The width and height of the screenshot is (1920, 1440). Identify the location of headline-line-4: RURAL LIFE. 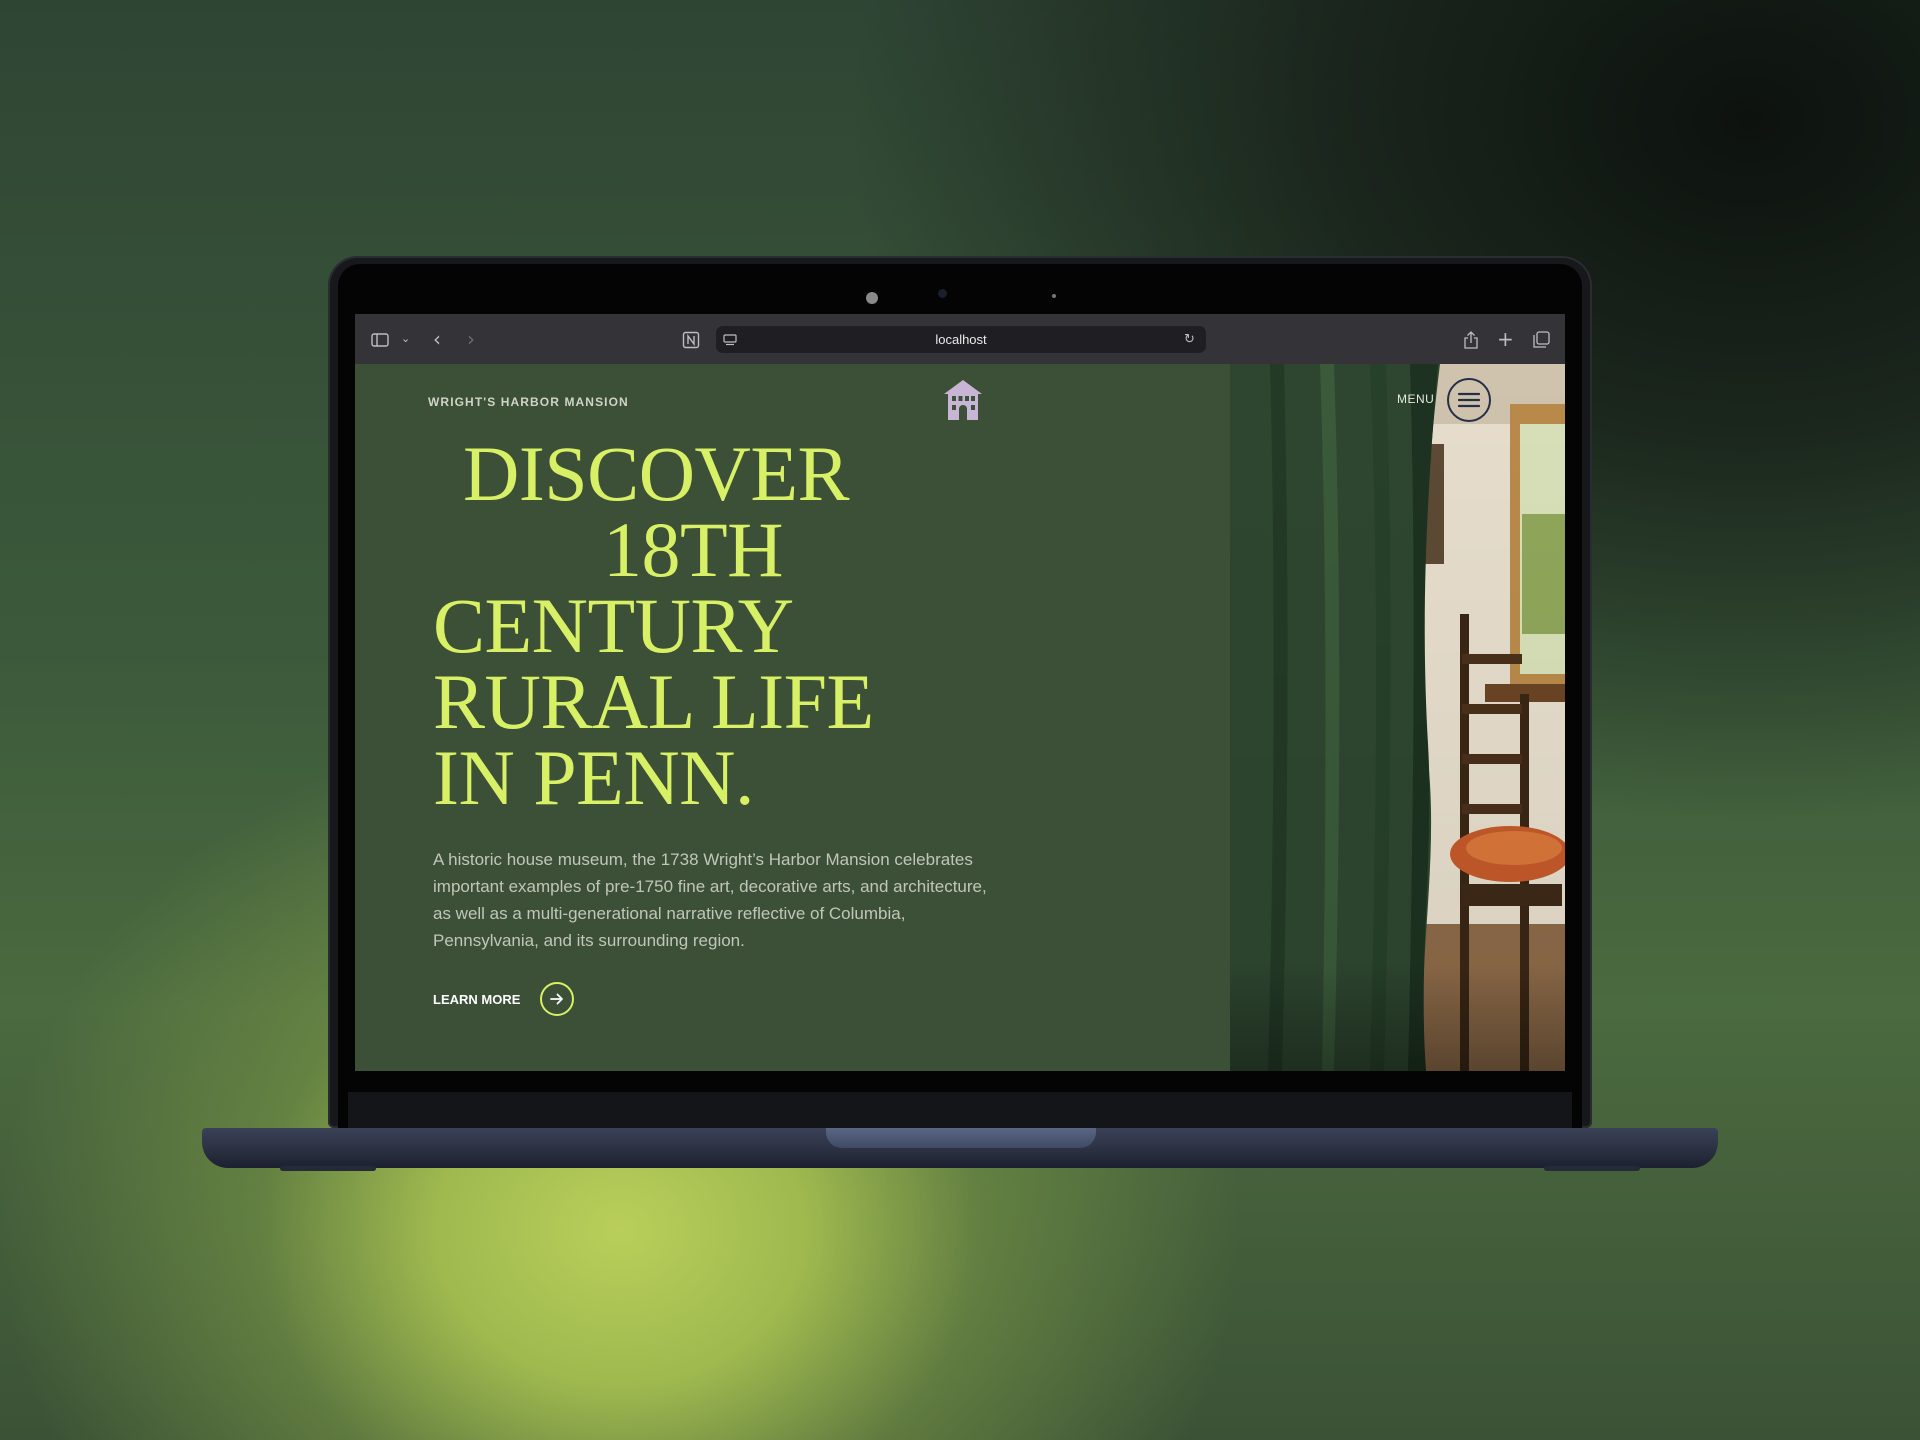
(653, 701).